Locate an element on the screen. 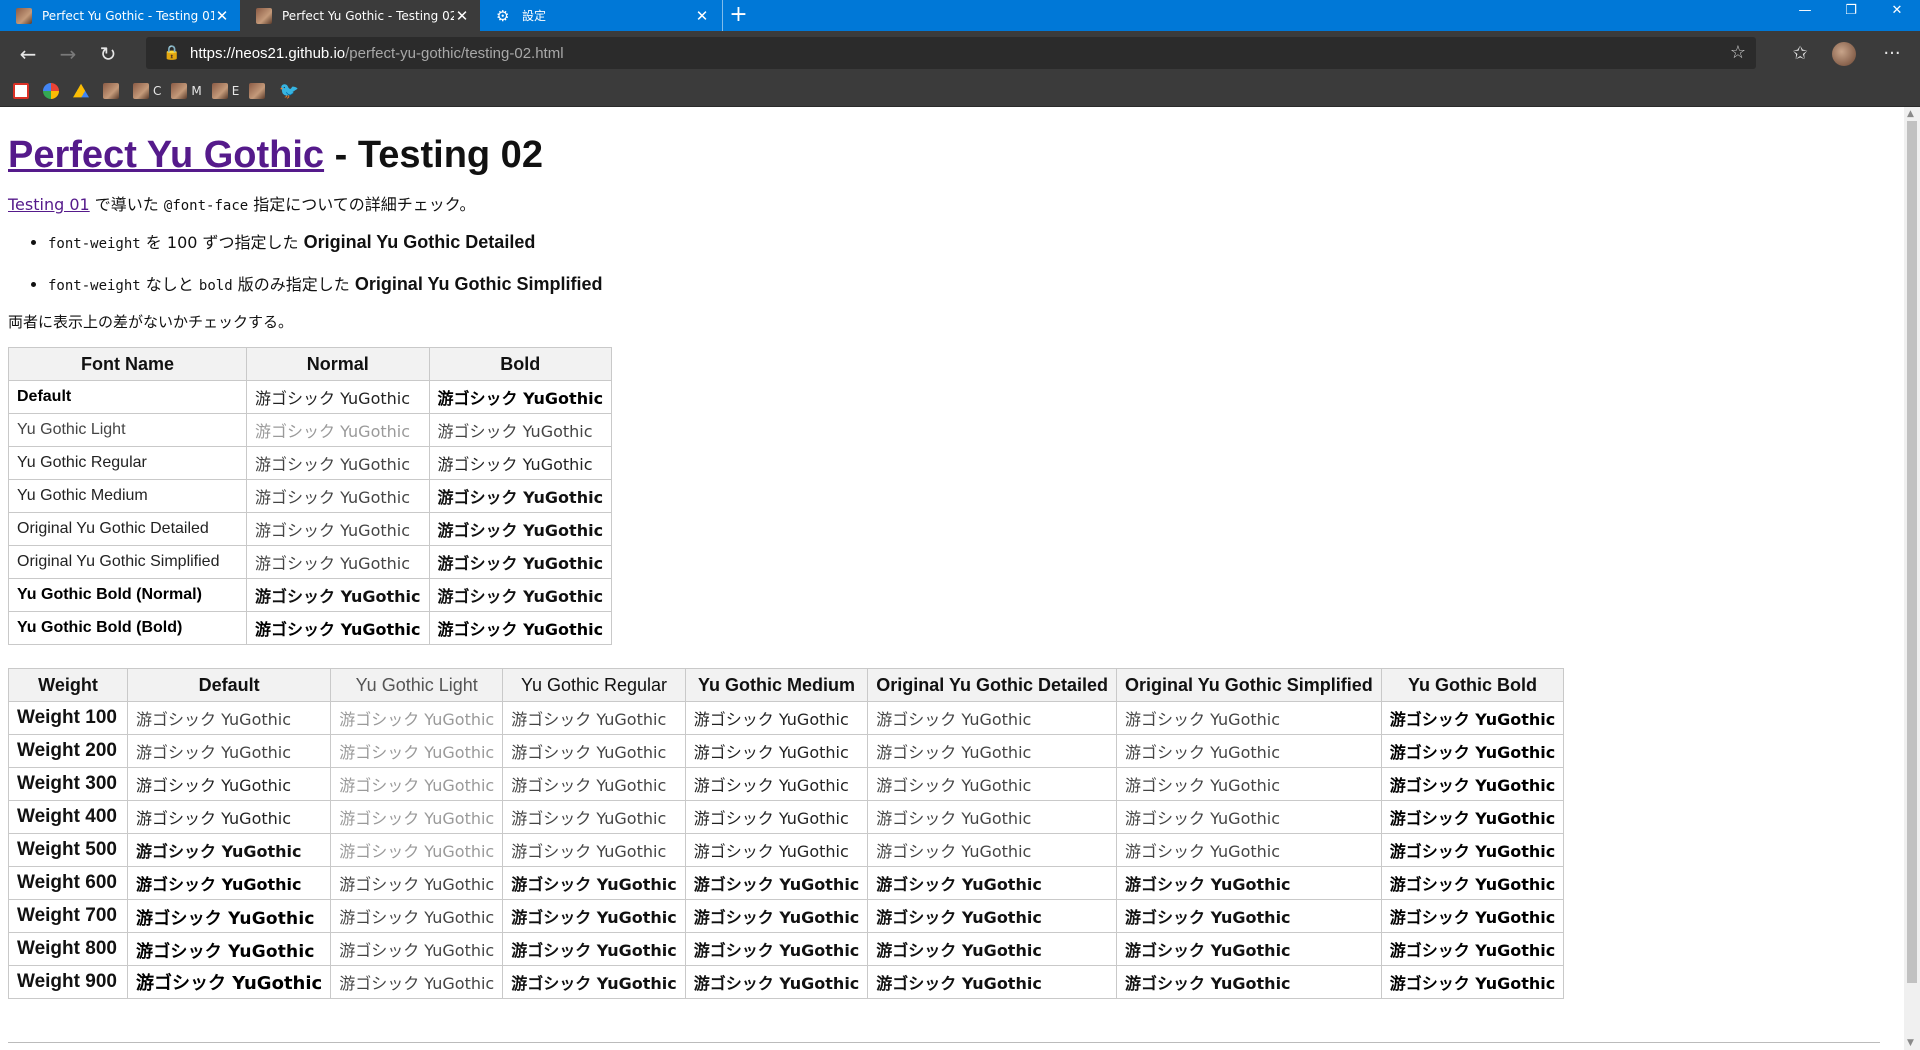  page-title: Perfect Yu Gothic - Testing 02 is located at coordinates (952, 155).